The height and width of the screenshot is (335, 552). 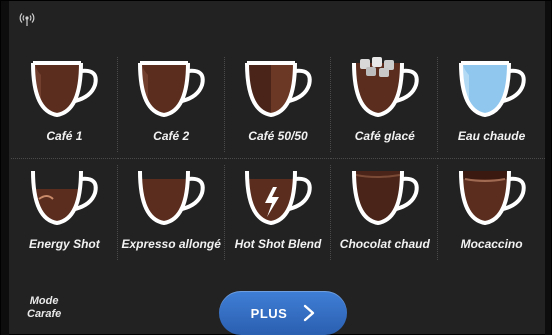 What do you see at coordinates (548, 168) in the screenshot?
I see `screen-frame-right` at bounding box center [548, 168].